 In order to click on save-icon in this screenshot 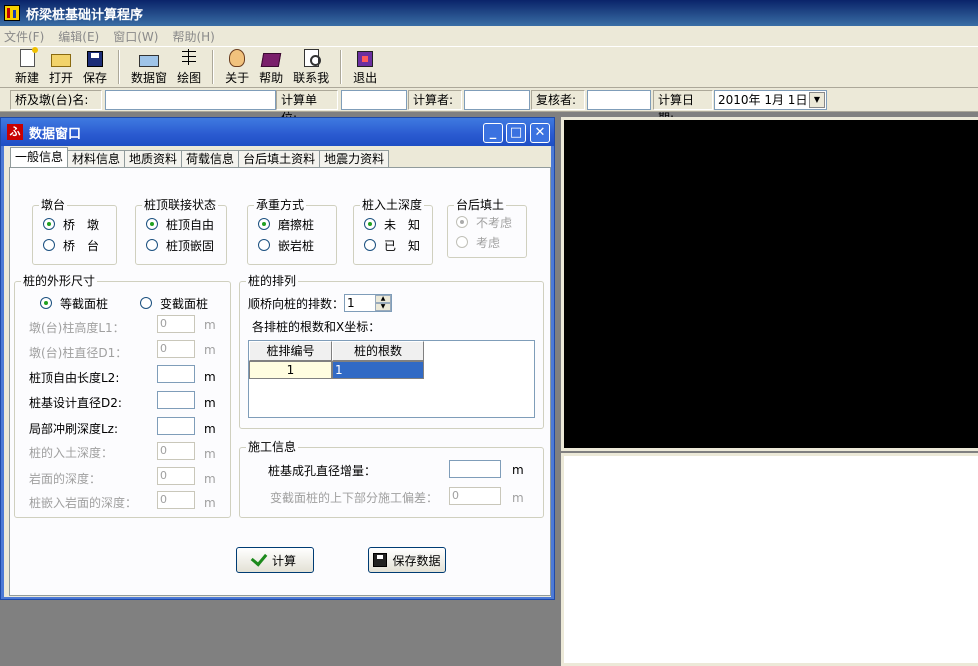, I will do `click(95, 59)`.